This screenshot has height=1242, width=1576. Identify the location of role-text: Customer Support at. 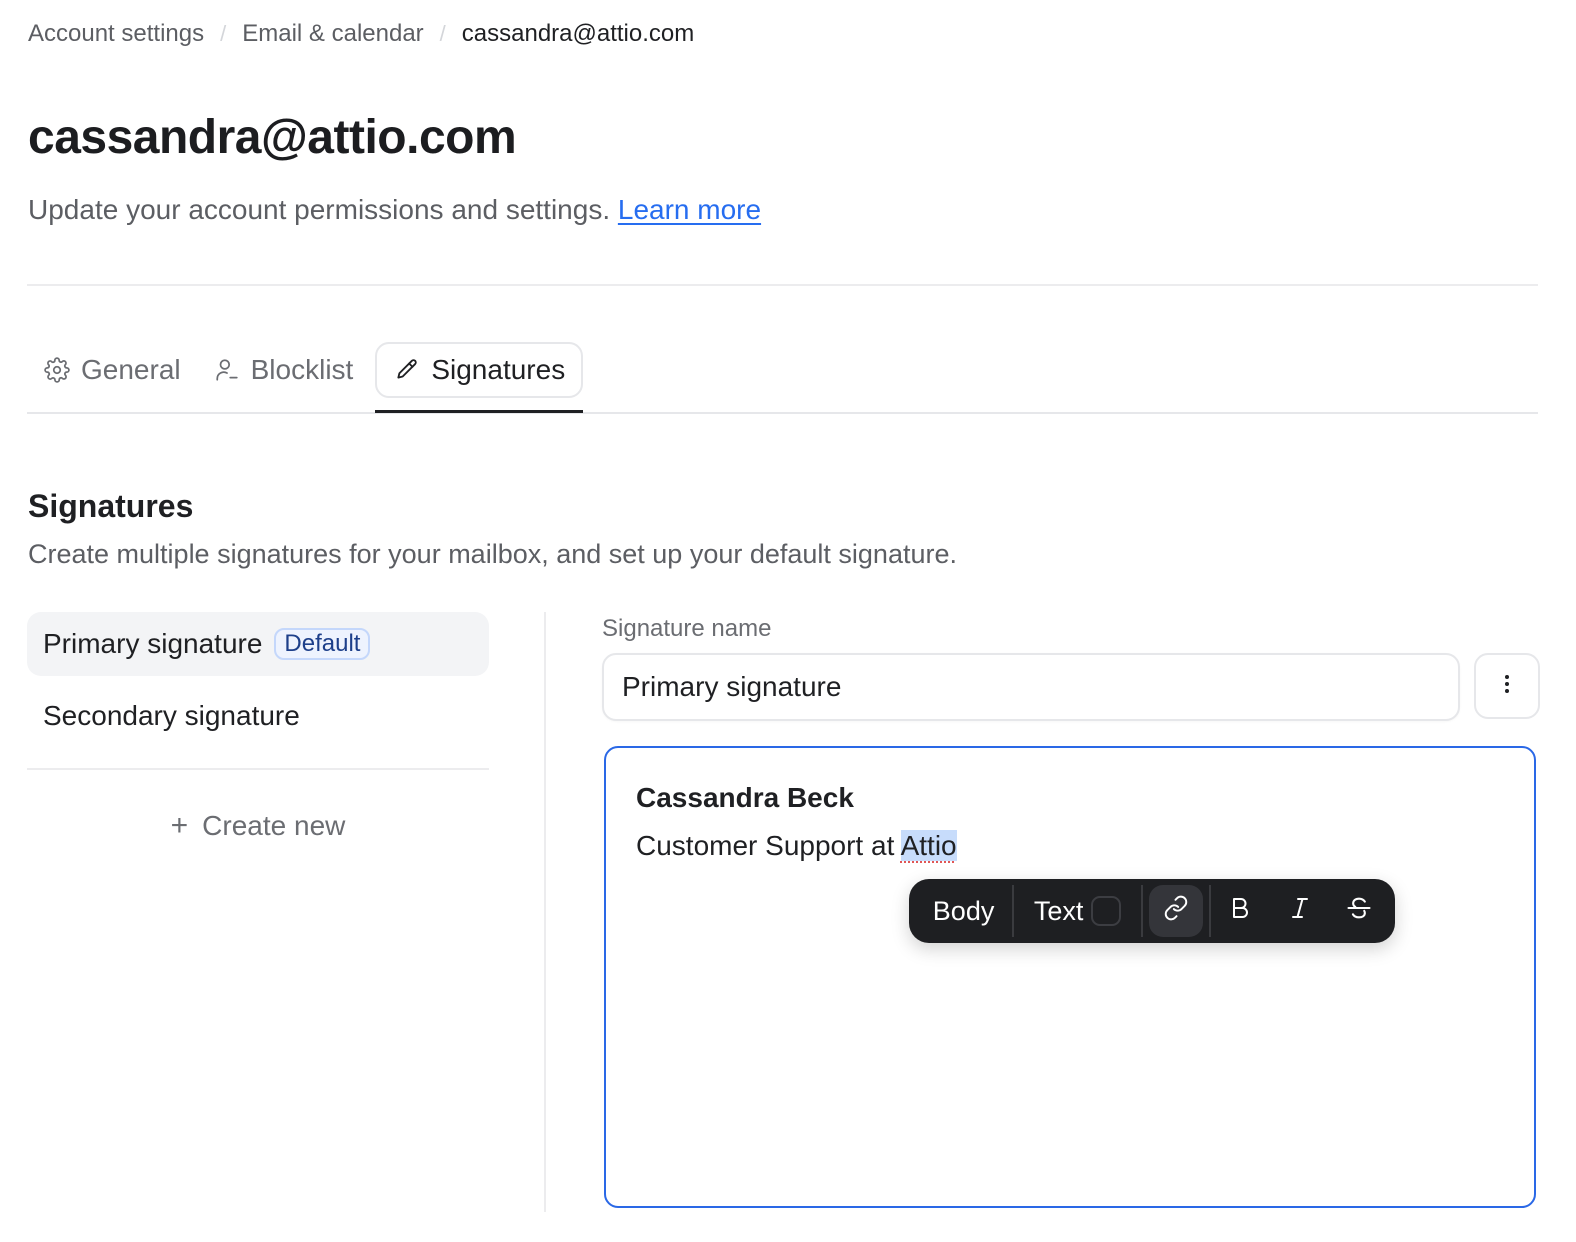
(768, 845).